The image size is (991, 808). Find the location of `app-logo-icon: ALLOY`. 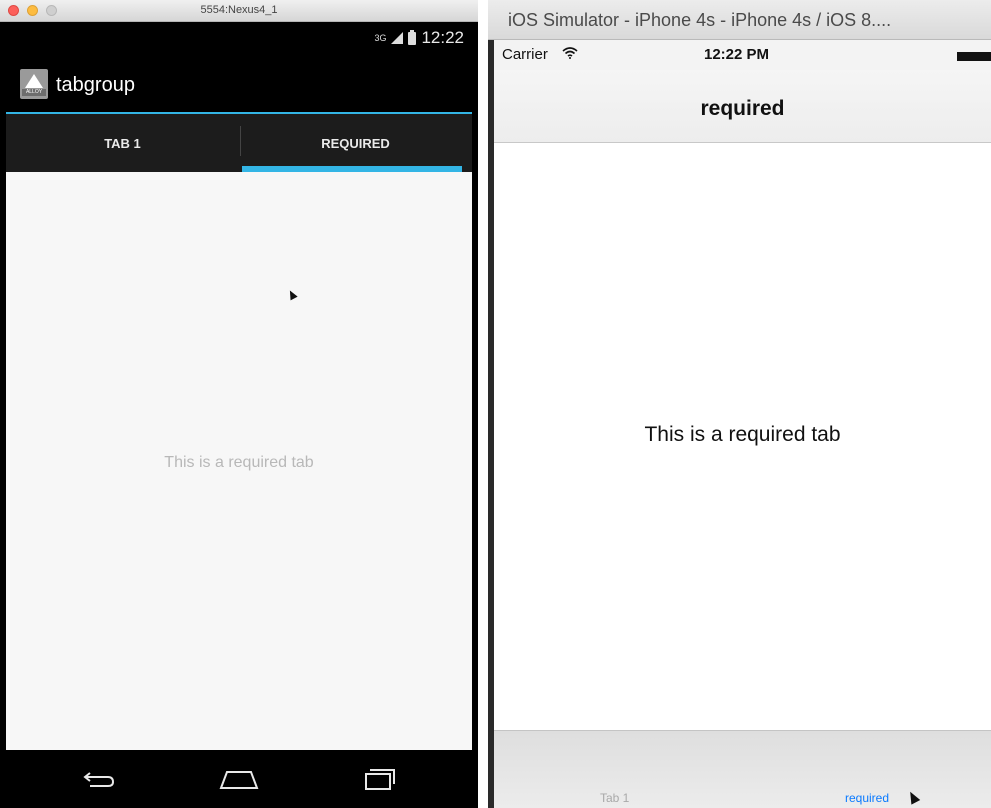

app-logo-icon: ALLOY is located at coordinates (34, 84).